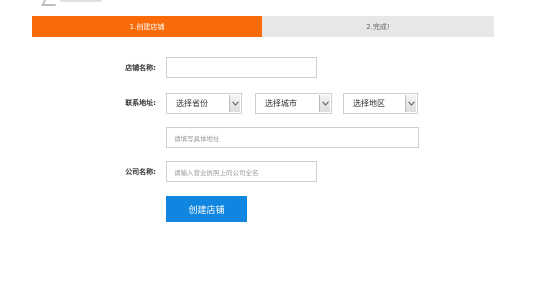 The width and height of the screenshot is (553, 284). Describe the element at coordinates (378, 26) in the screenshot. I see `step-complete: 2.完成!` at that location.